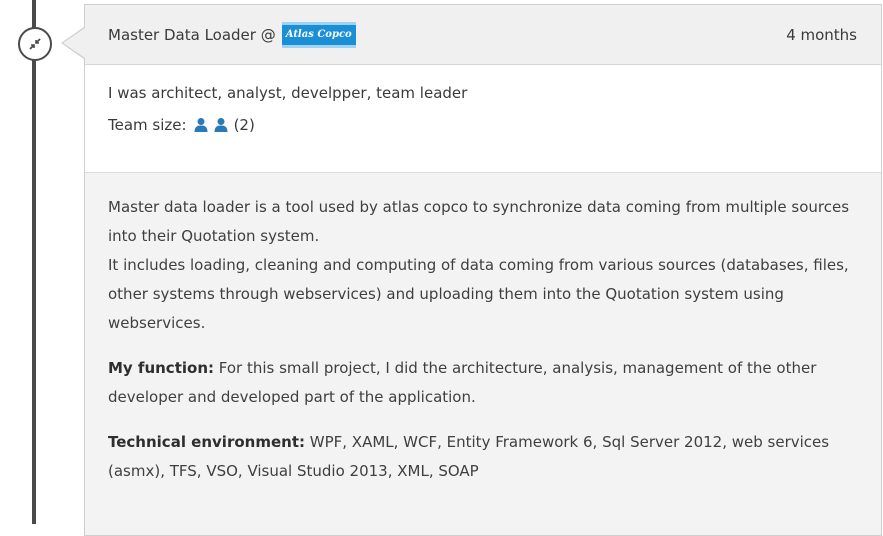  What do you see at coordinates (34, 262) in the screenshot?
I see `timeline-line` at bounding box center [34, 262].